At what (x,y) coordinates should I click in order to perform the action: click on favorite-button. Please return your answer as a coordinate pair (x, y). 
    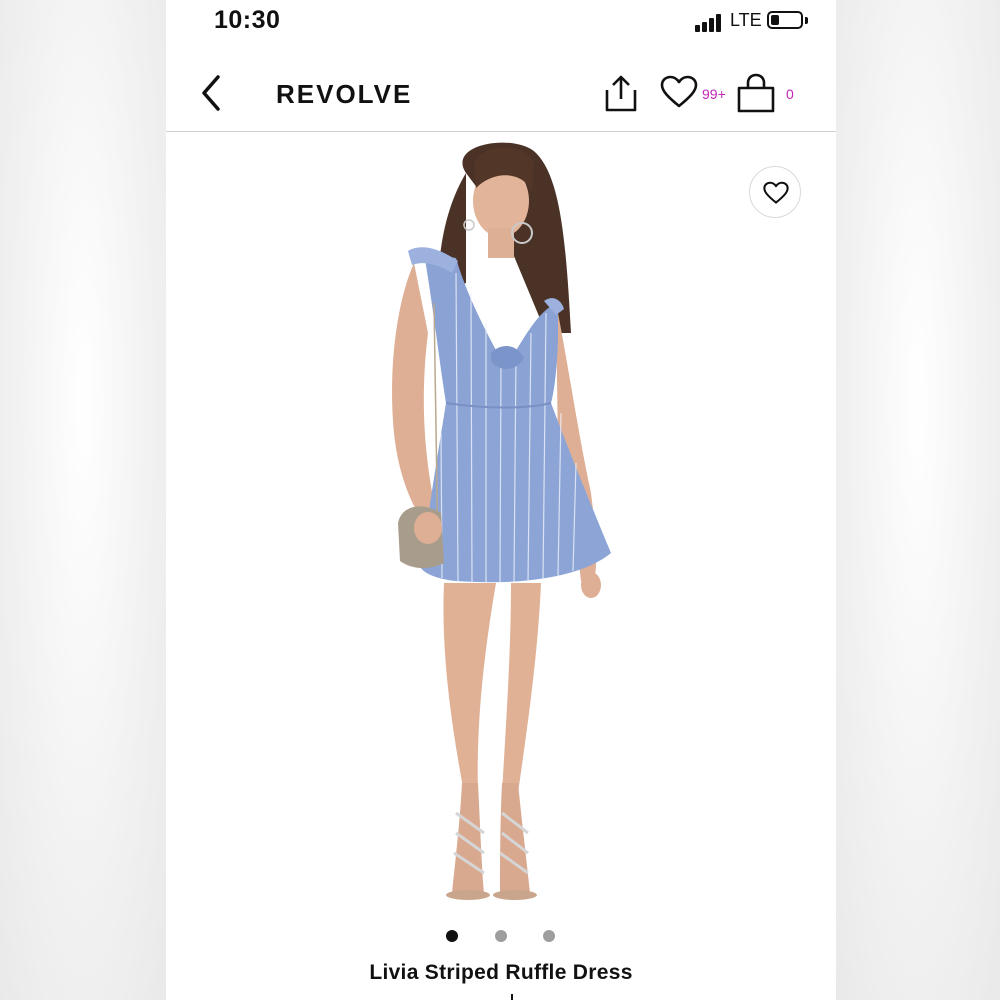
    Looking at the image, I should click on (775, 192).